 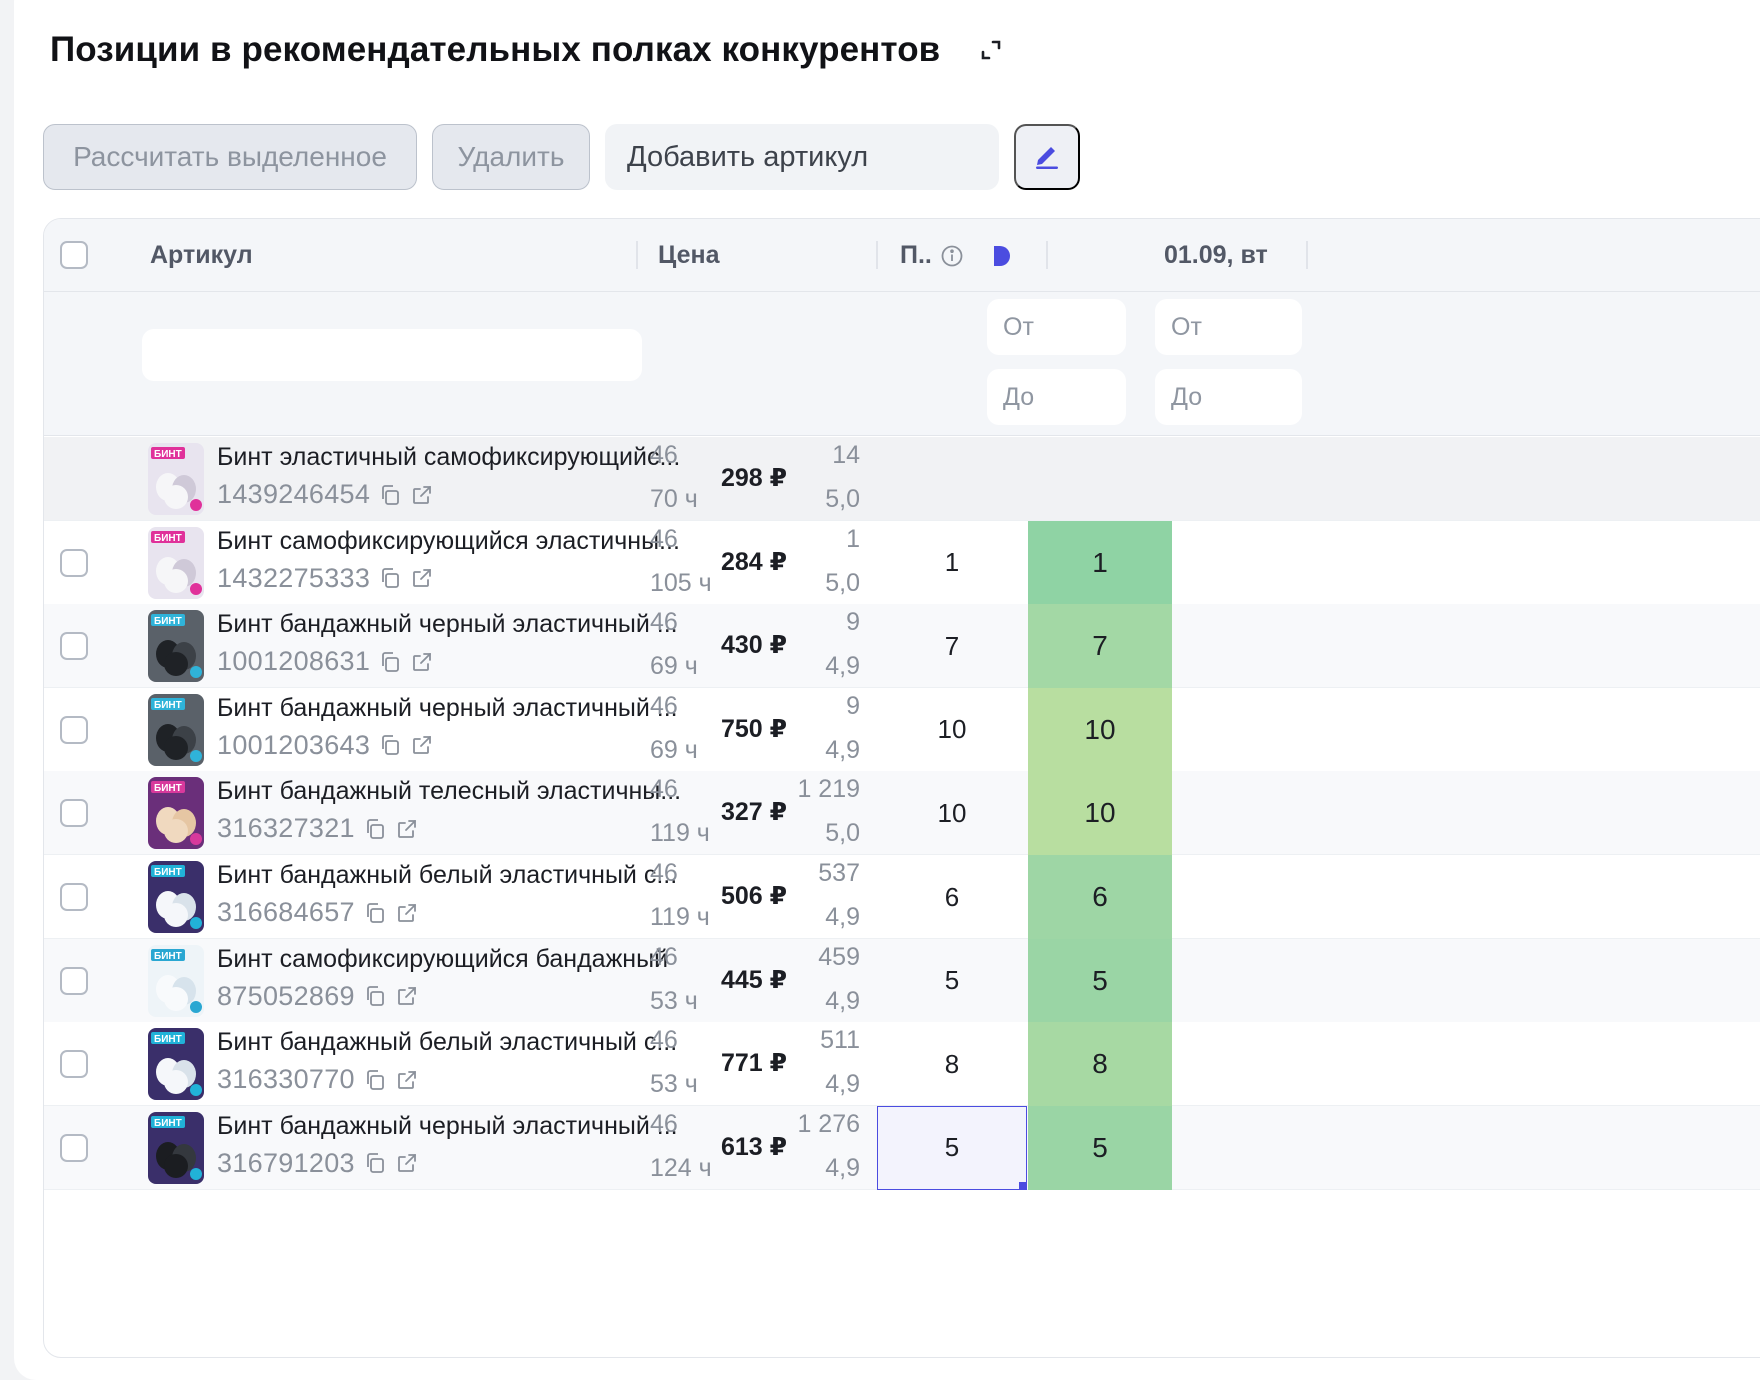 What do you see at coordinates (952, 256) in the screenshot?
I see `info-icon` at bounding box center [952, 256].